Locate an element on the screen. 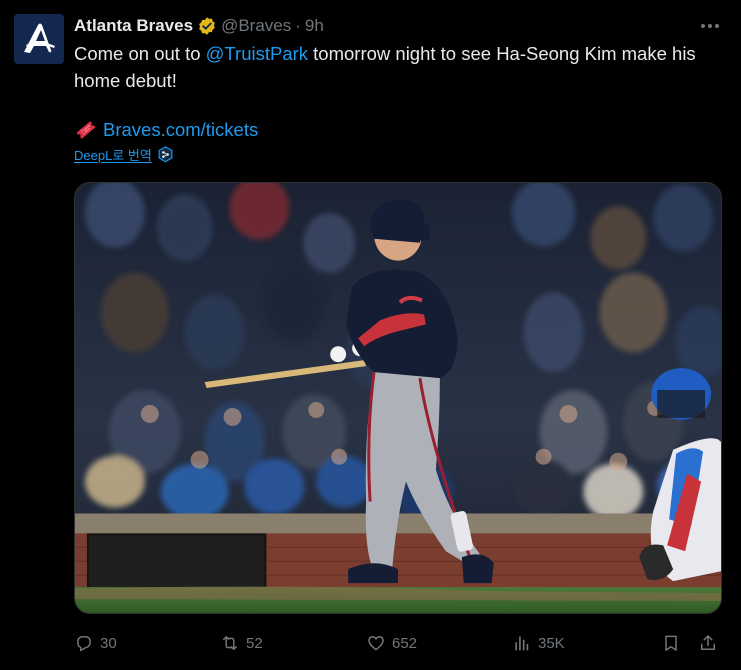  field-grass is located at coordinates (398, 599).